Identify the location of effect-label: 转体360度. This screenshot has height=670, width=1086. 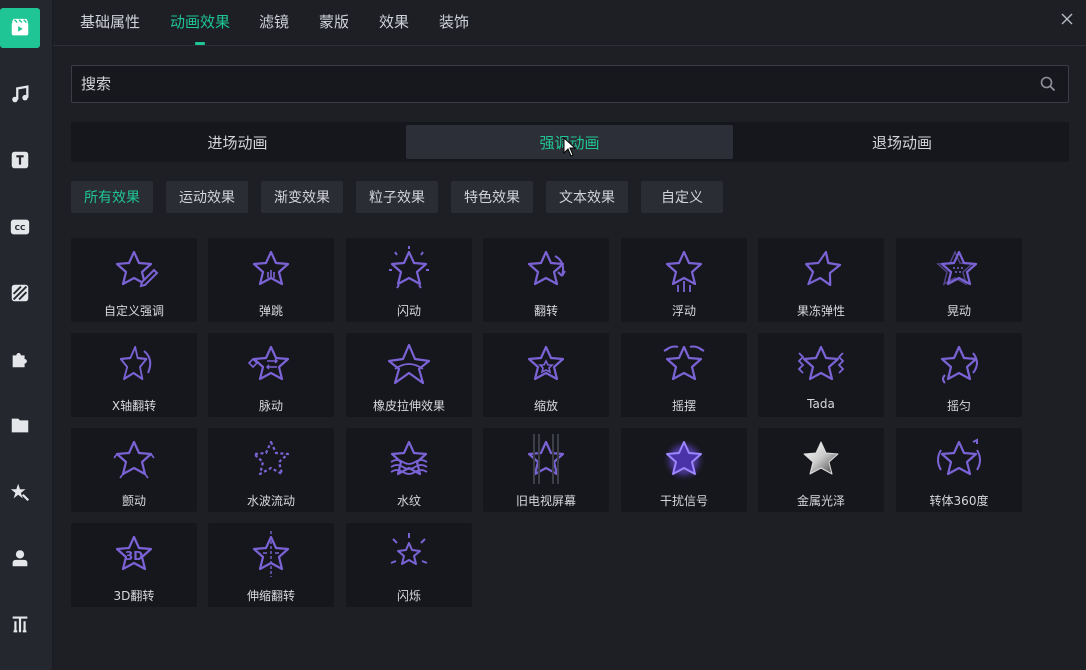
(959, 501).